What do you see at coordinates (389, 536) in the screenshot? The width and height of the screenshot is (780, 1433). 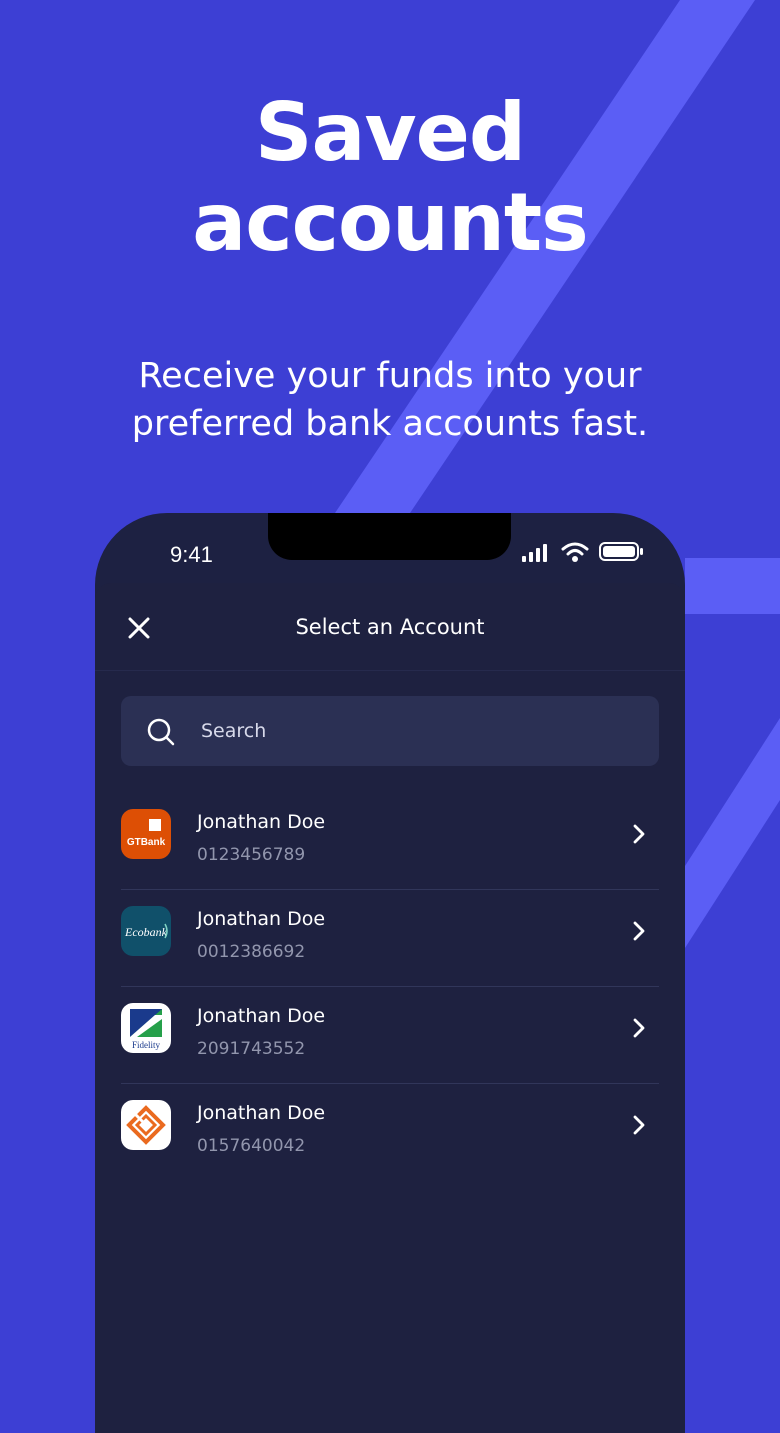 I see `phone-notch` at bounding box center [389, 536].